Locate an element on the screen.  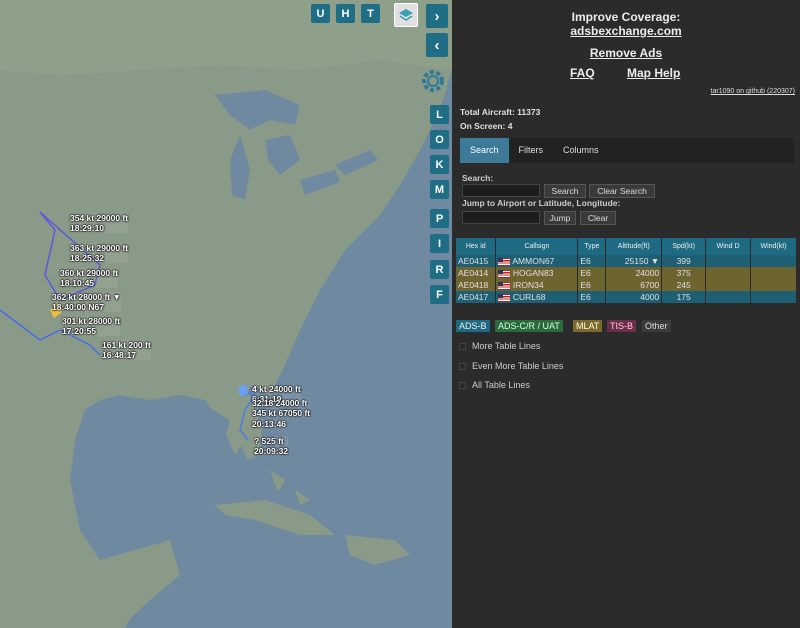
jump-button: Jump is located at coordinates (560, 218).